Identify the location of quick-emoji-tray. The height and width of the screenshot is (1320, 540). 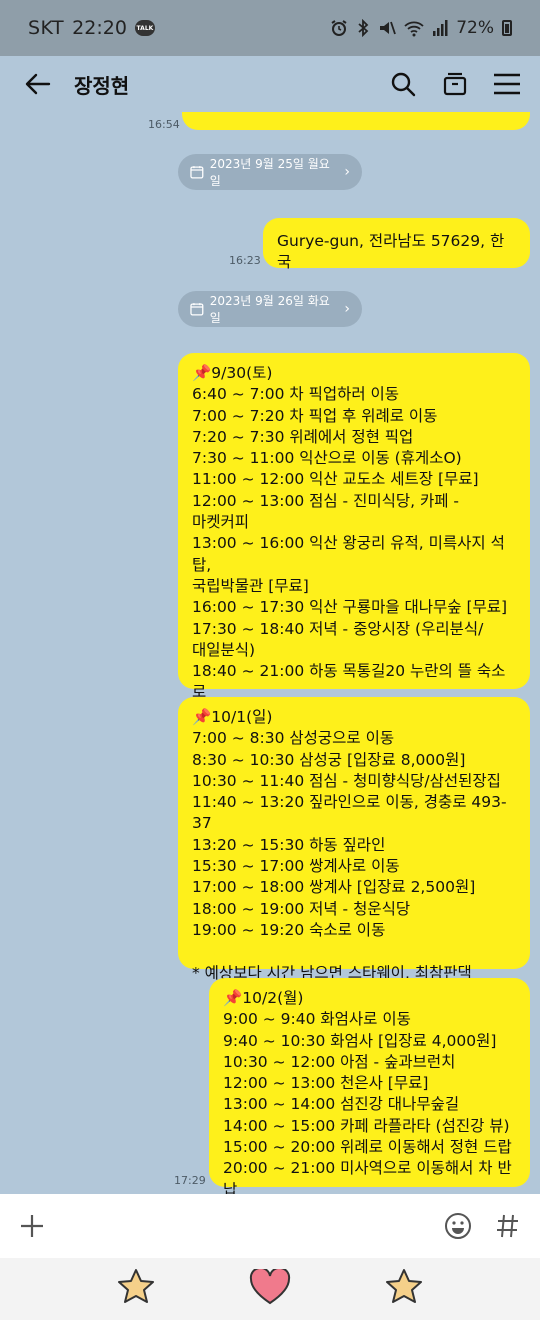
(270, 1289).